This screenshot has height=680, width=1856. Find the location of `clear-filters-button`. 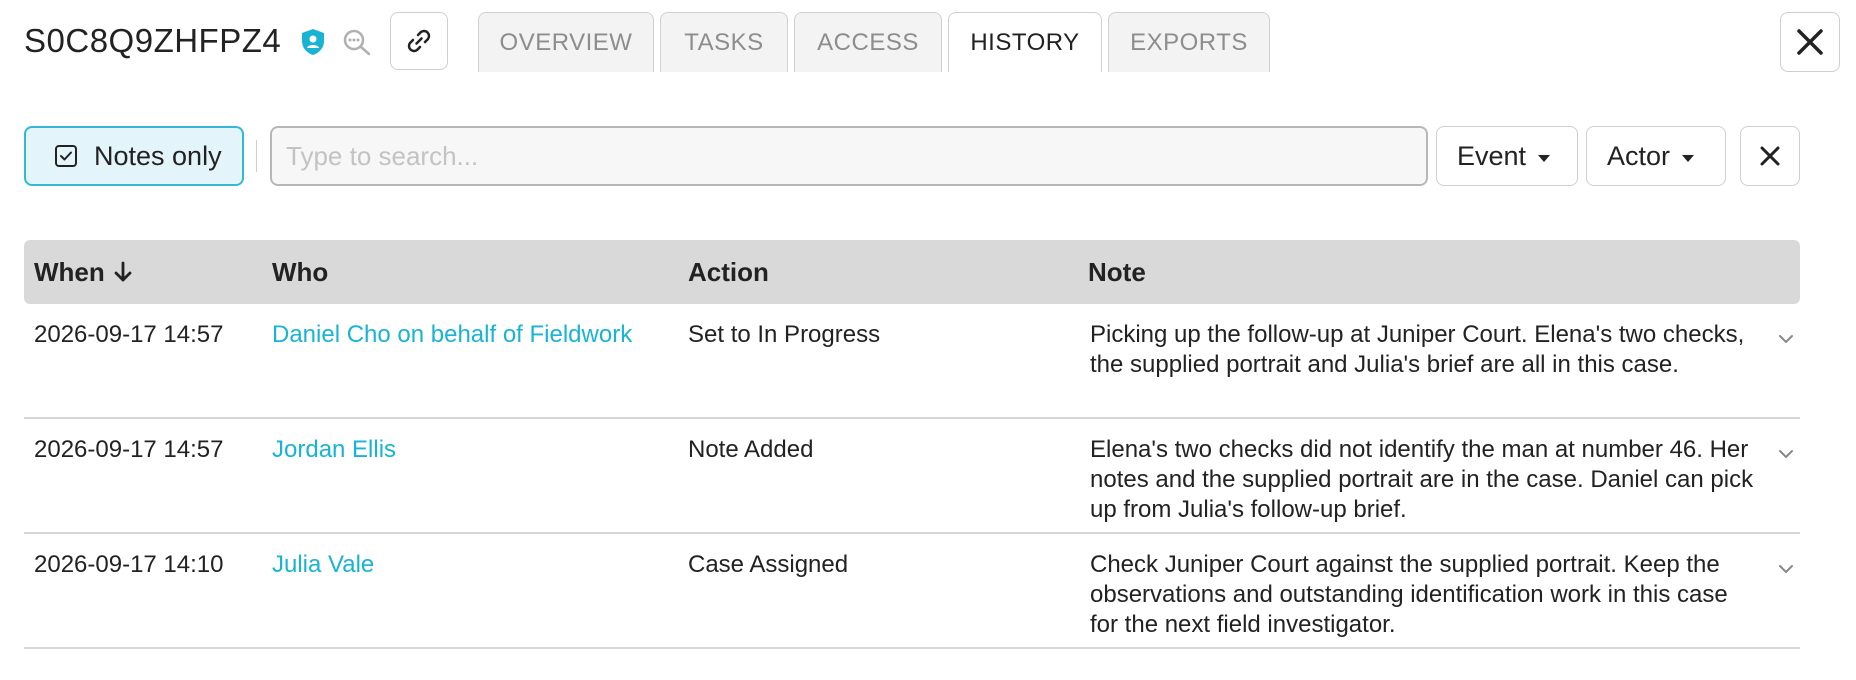

clear-filters-button is located at coordinates (1770, 156).